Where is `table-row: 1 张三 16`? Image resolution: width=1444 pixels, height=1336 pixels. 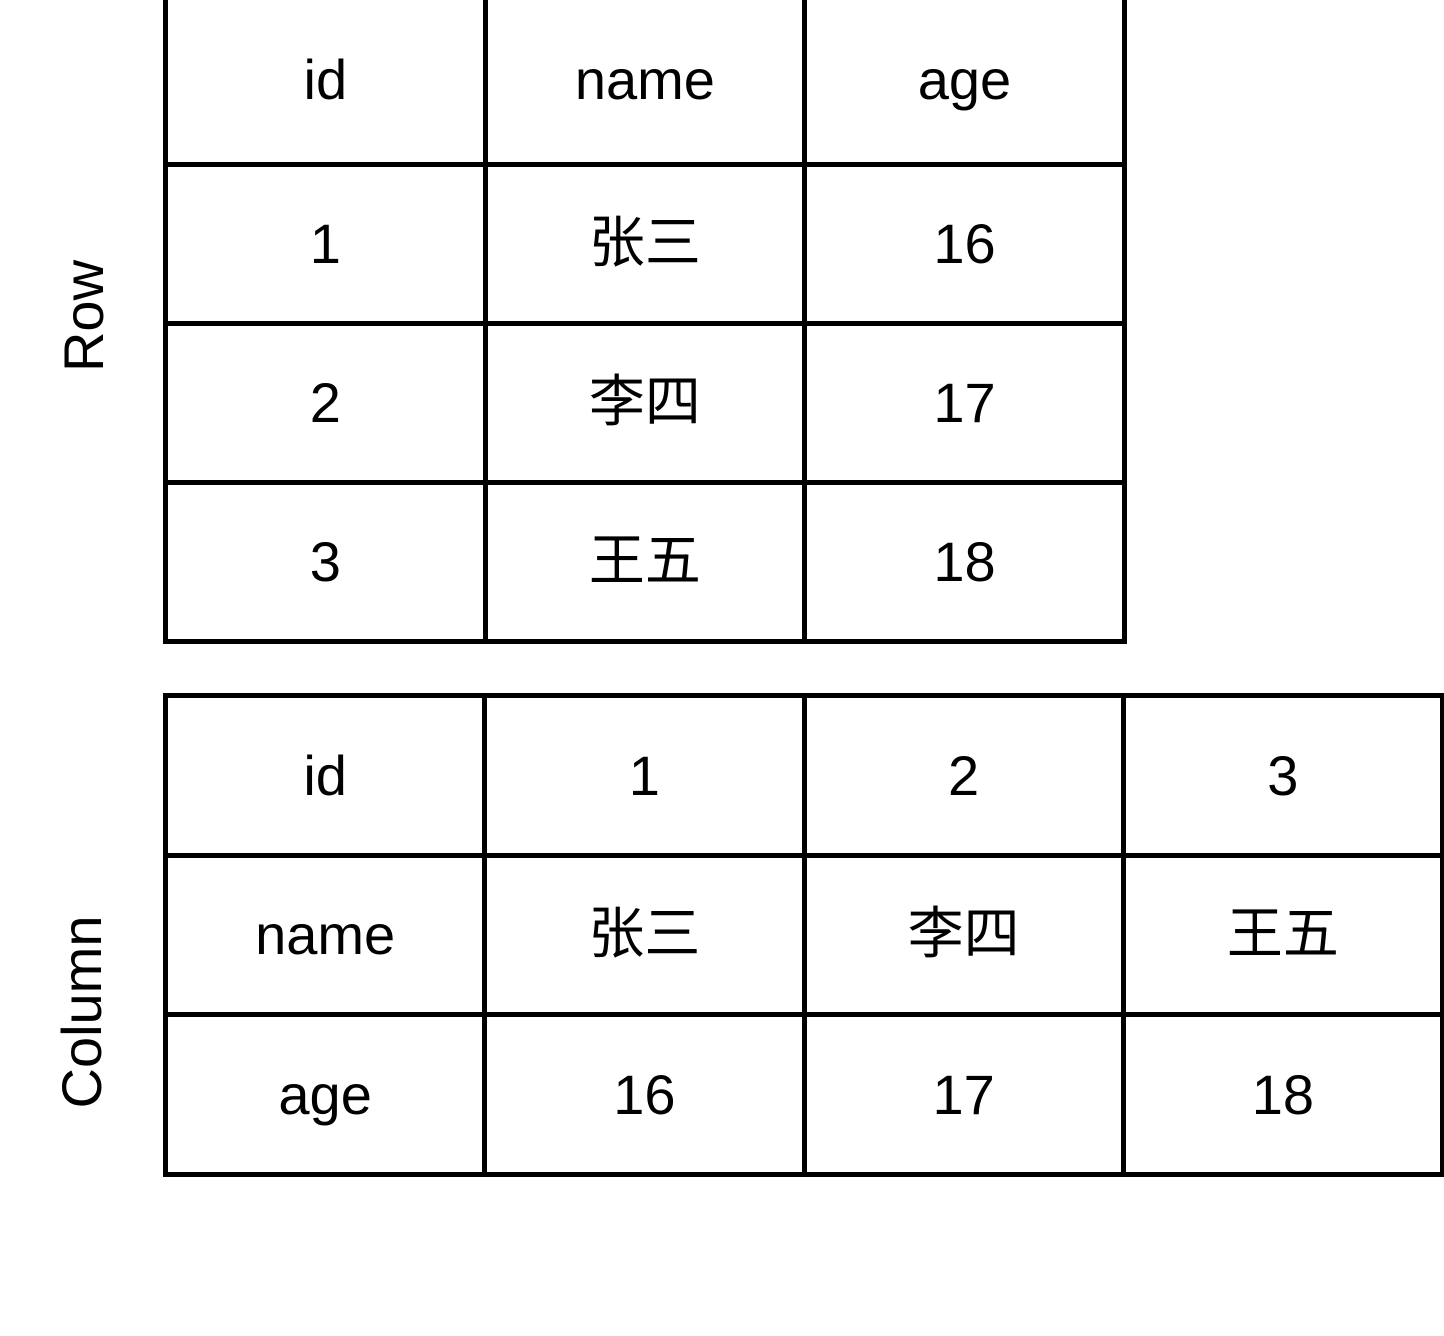
table-row: 1 张三 16 is located at coordinates (645, 244).